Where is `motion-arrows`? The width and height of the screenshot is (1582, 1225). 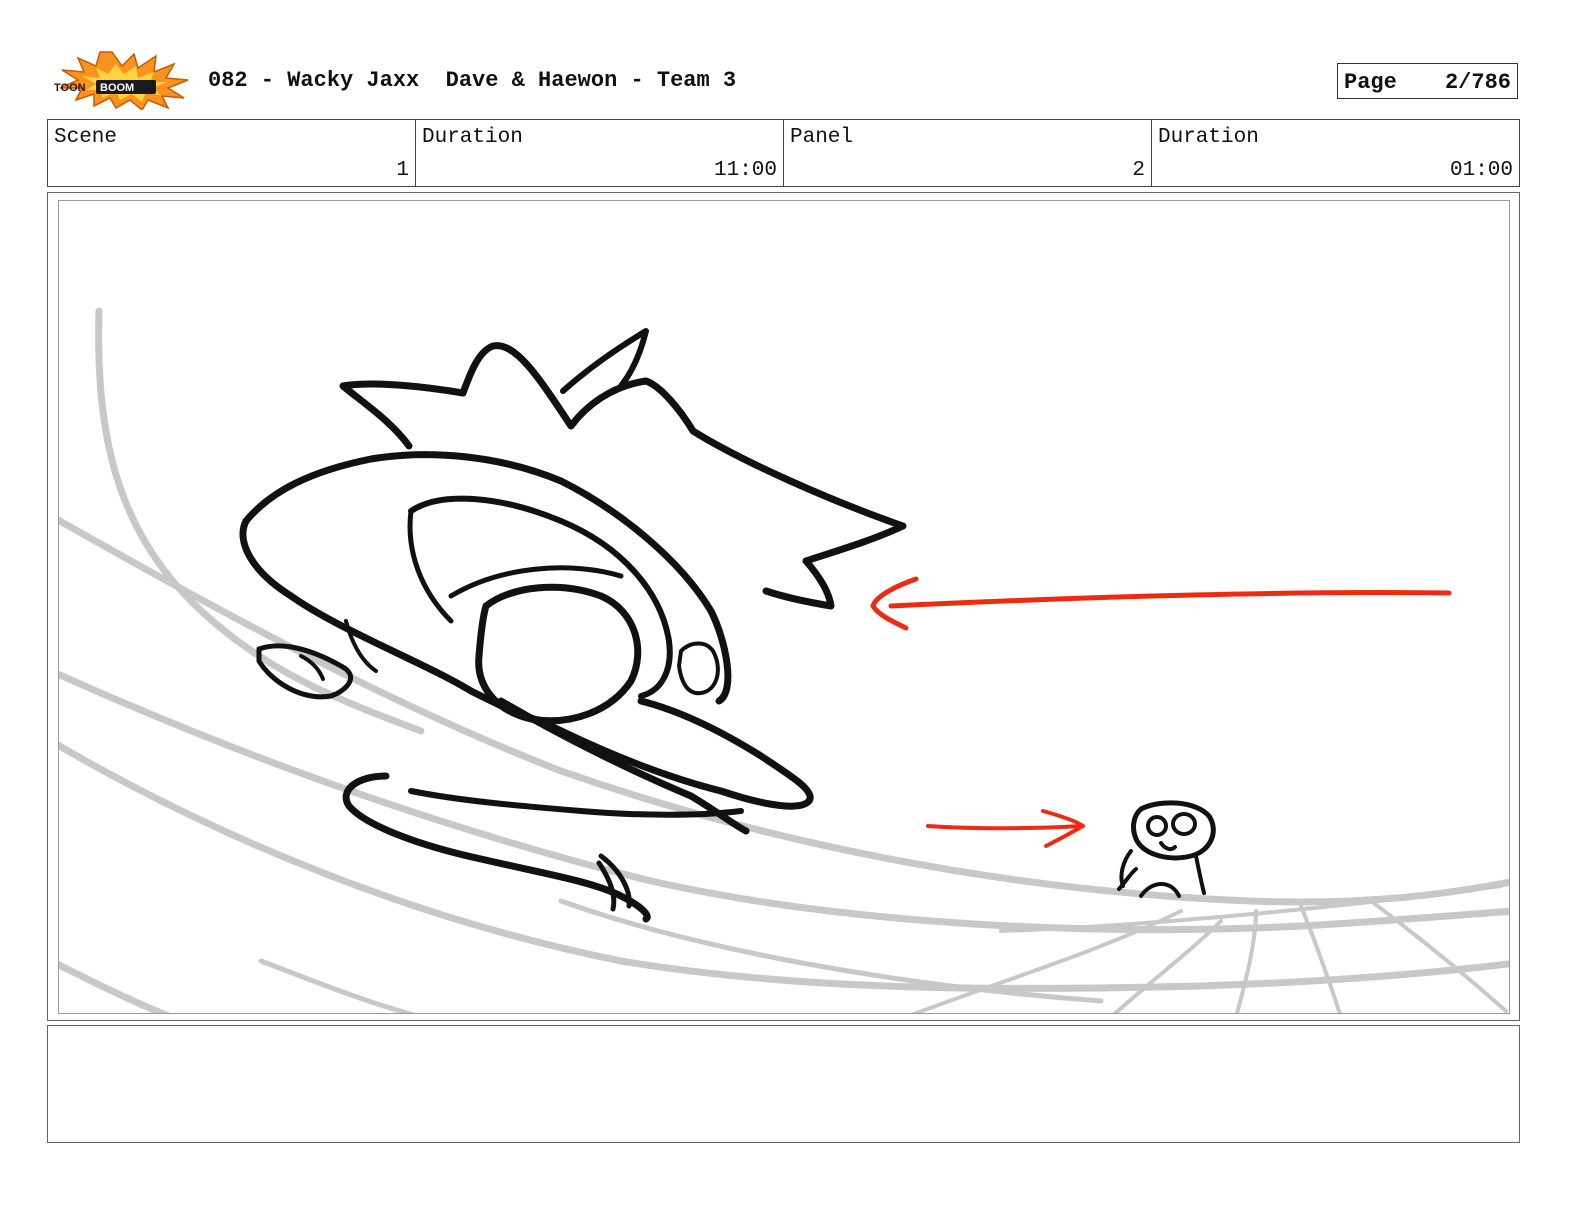 motion-arrows is located at coordinates (1161, 712).